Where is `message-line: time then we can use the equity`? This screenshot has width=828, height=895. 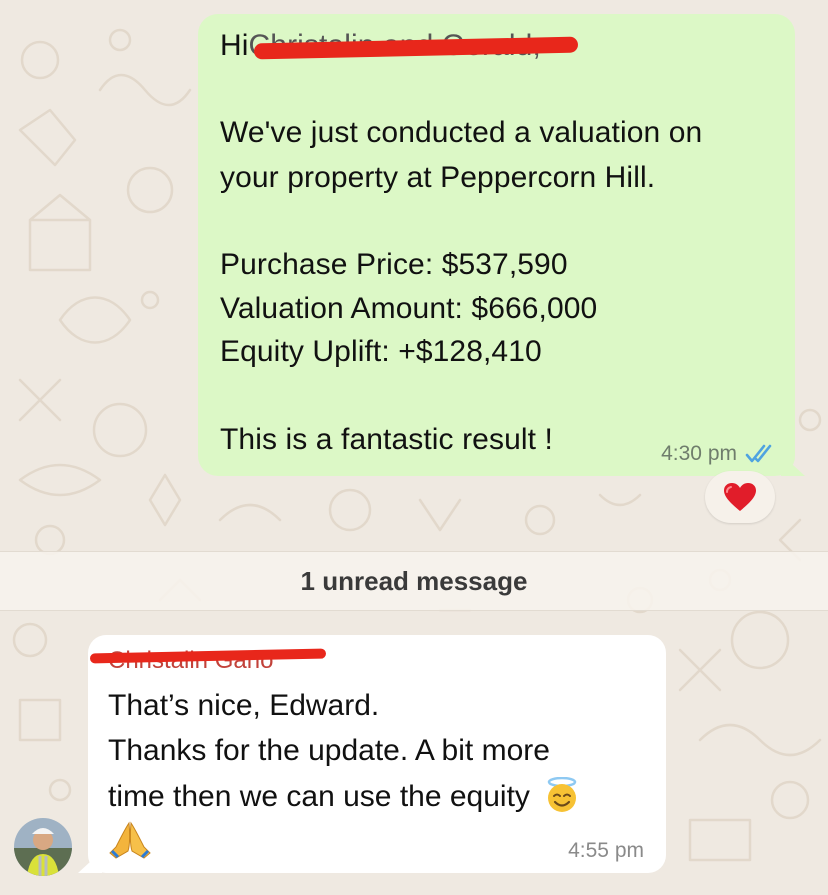
message-line: time then we can use the equity is located at coordinates (344, 795).